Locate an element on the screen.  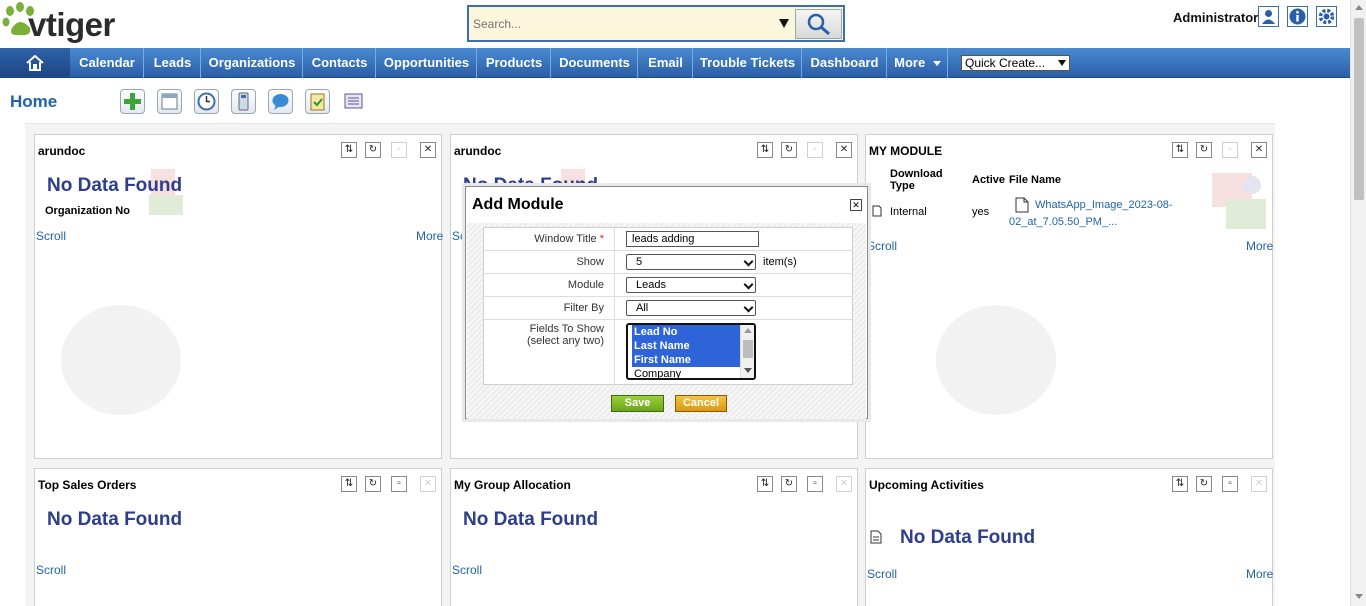
close-icon: ✕ is located at coordinates (856, 205).